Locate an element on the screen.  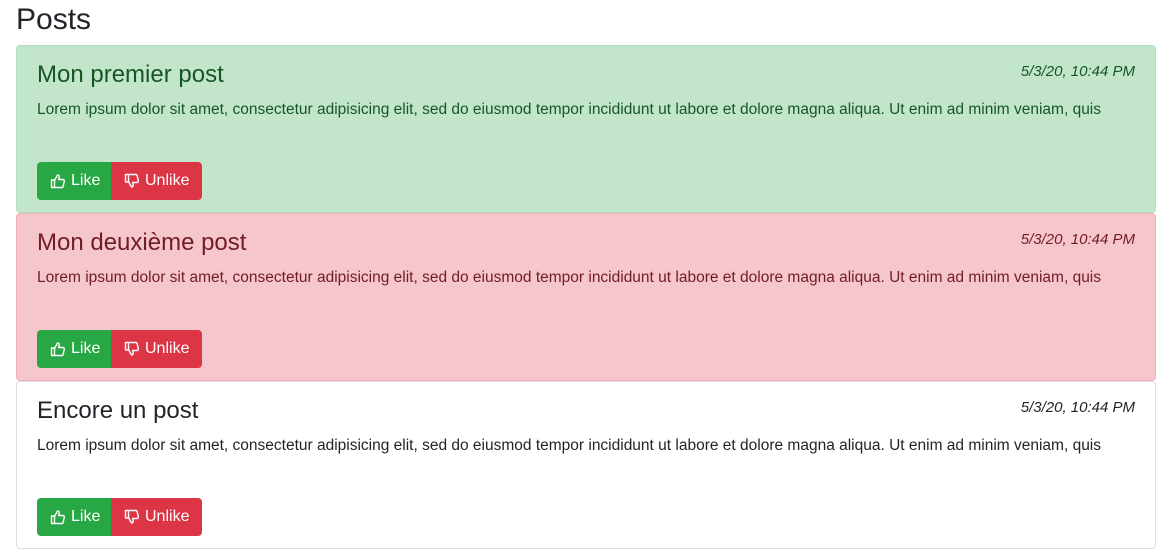
post-header: Mon premier post 5/3/20, 10:44 PM is located at coordinates (586, 75).